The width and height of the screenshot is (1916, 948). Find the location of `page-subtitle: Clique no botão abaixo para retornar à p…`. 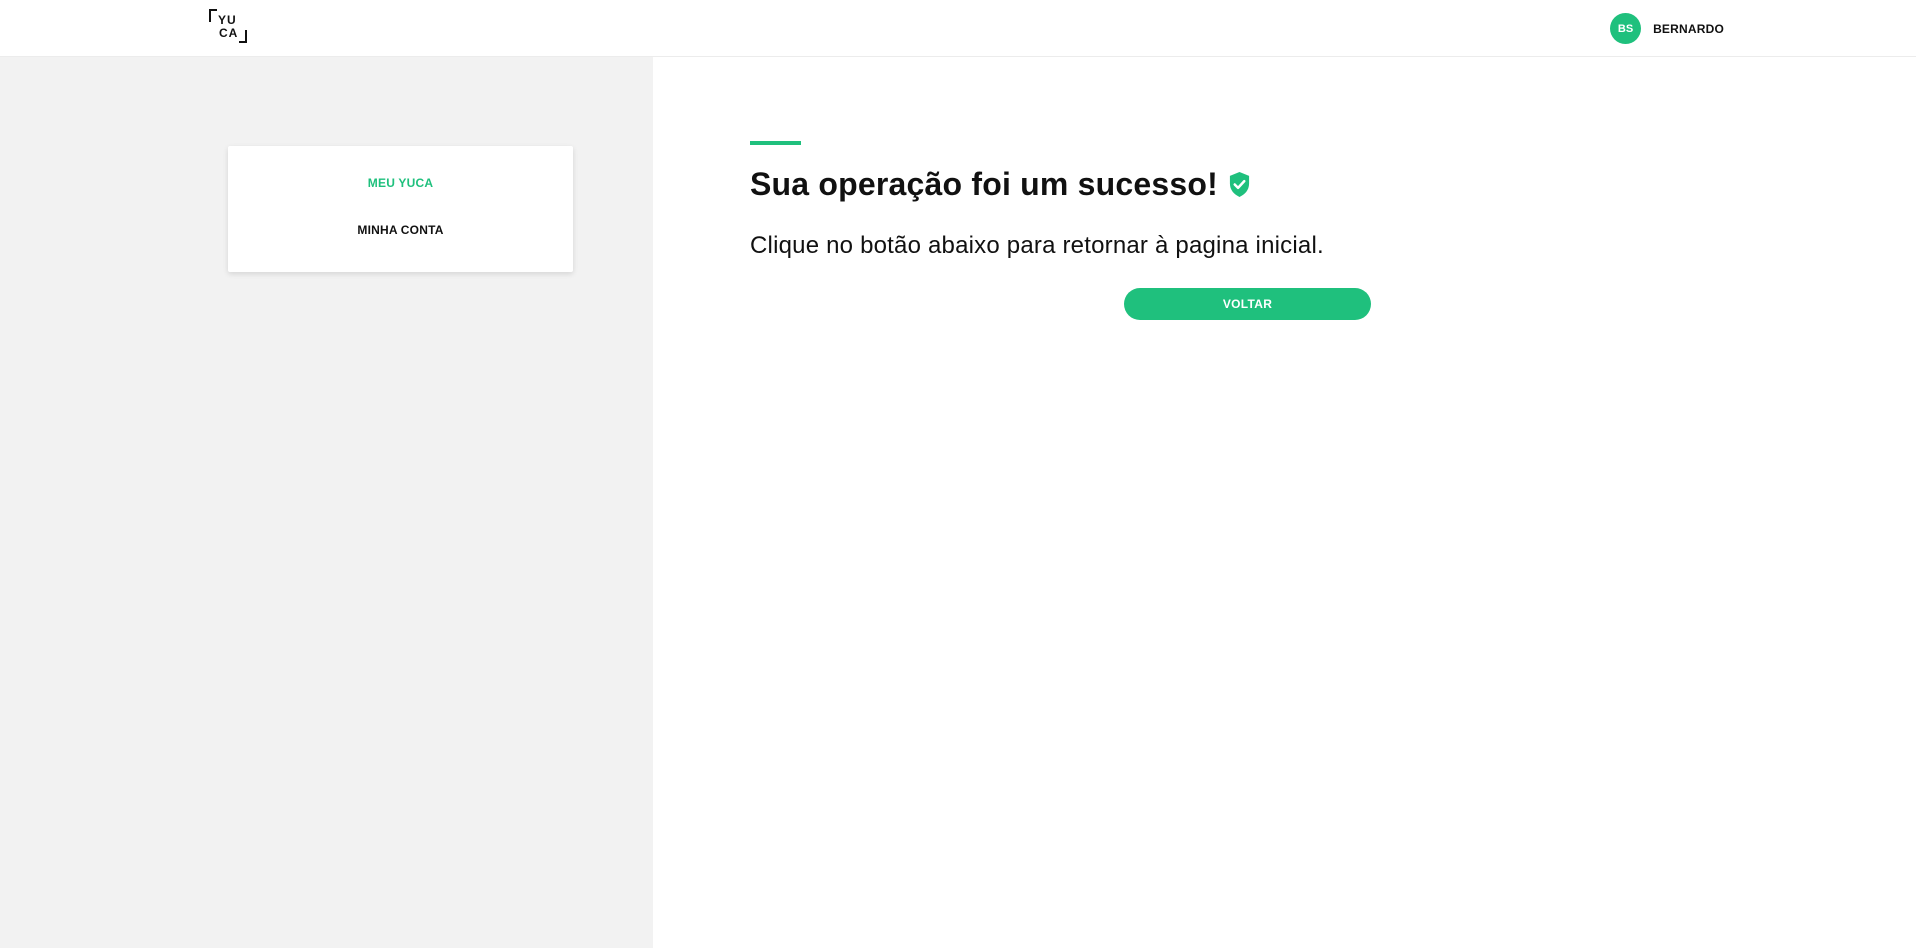

page-subtitle: Clique no botão abaixo para retornar à p… is located at coordinates (1037, 245).